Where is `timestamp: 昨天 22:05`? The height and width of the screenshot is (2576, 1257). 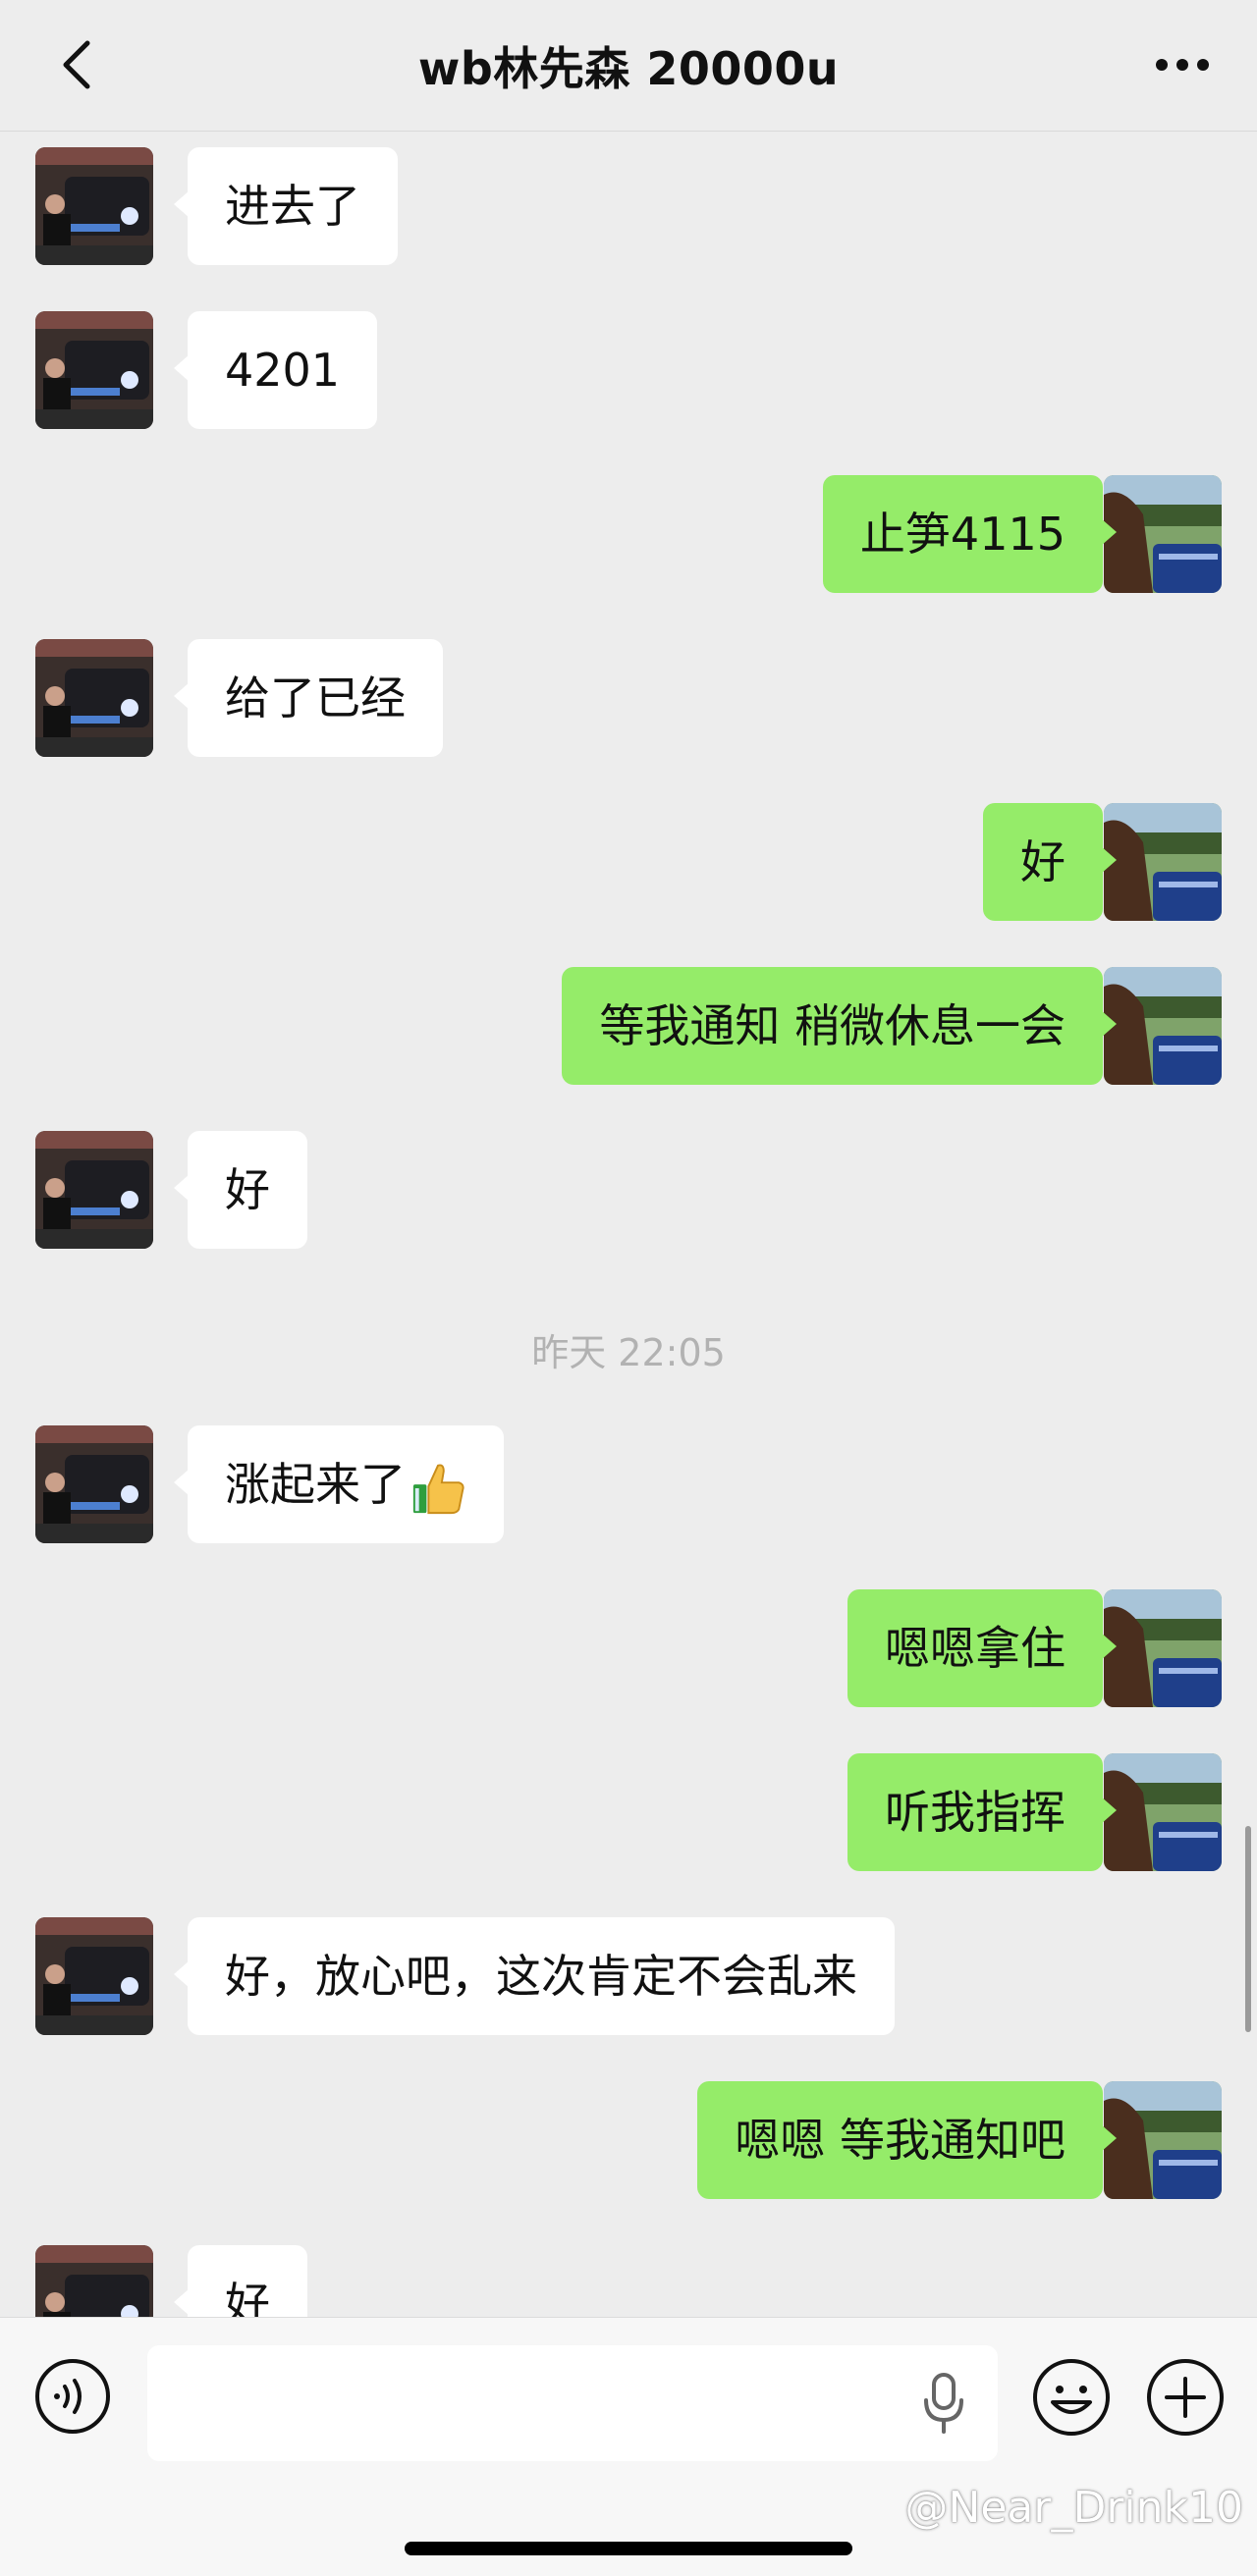 timestamp: 昨天 22:05 is located at coordinates (628, 1352).